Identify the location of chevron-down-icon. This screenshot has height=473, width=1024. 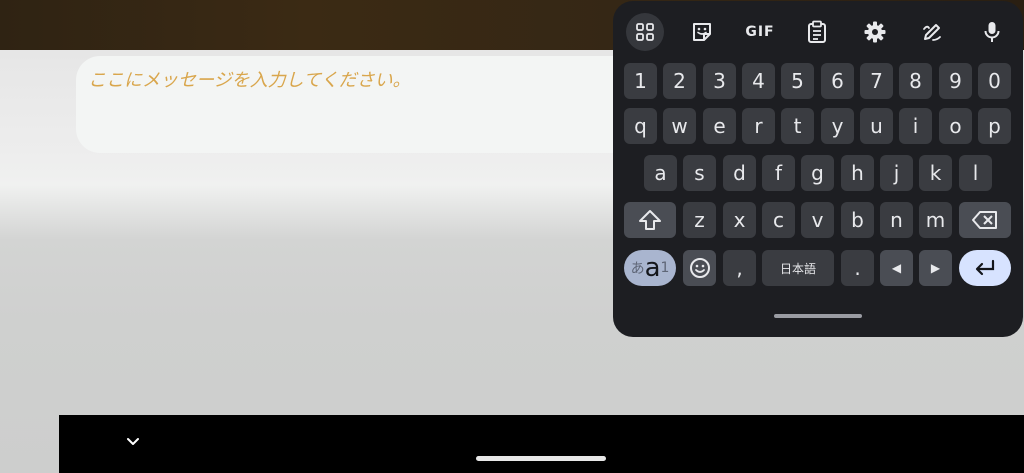
(133, 442).